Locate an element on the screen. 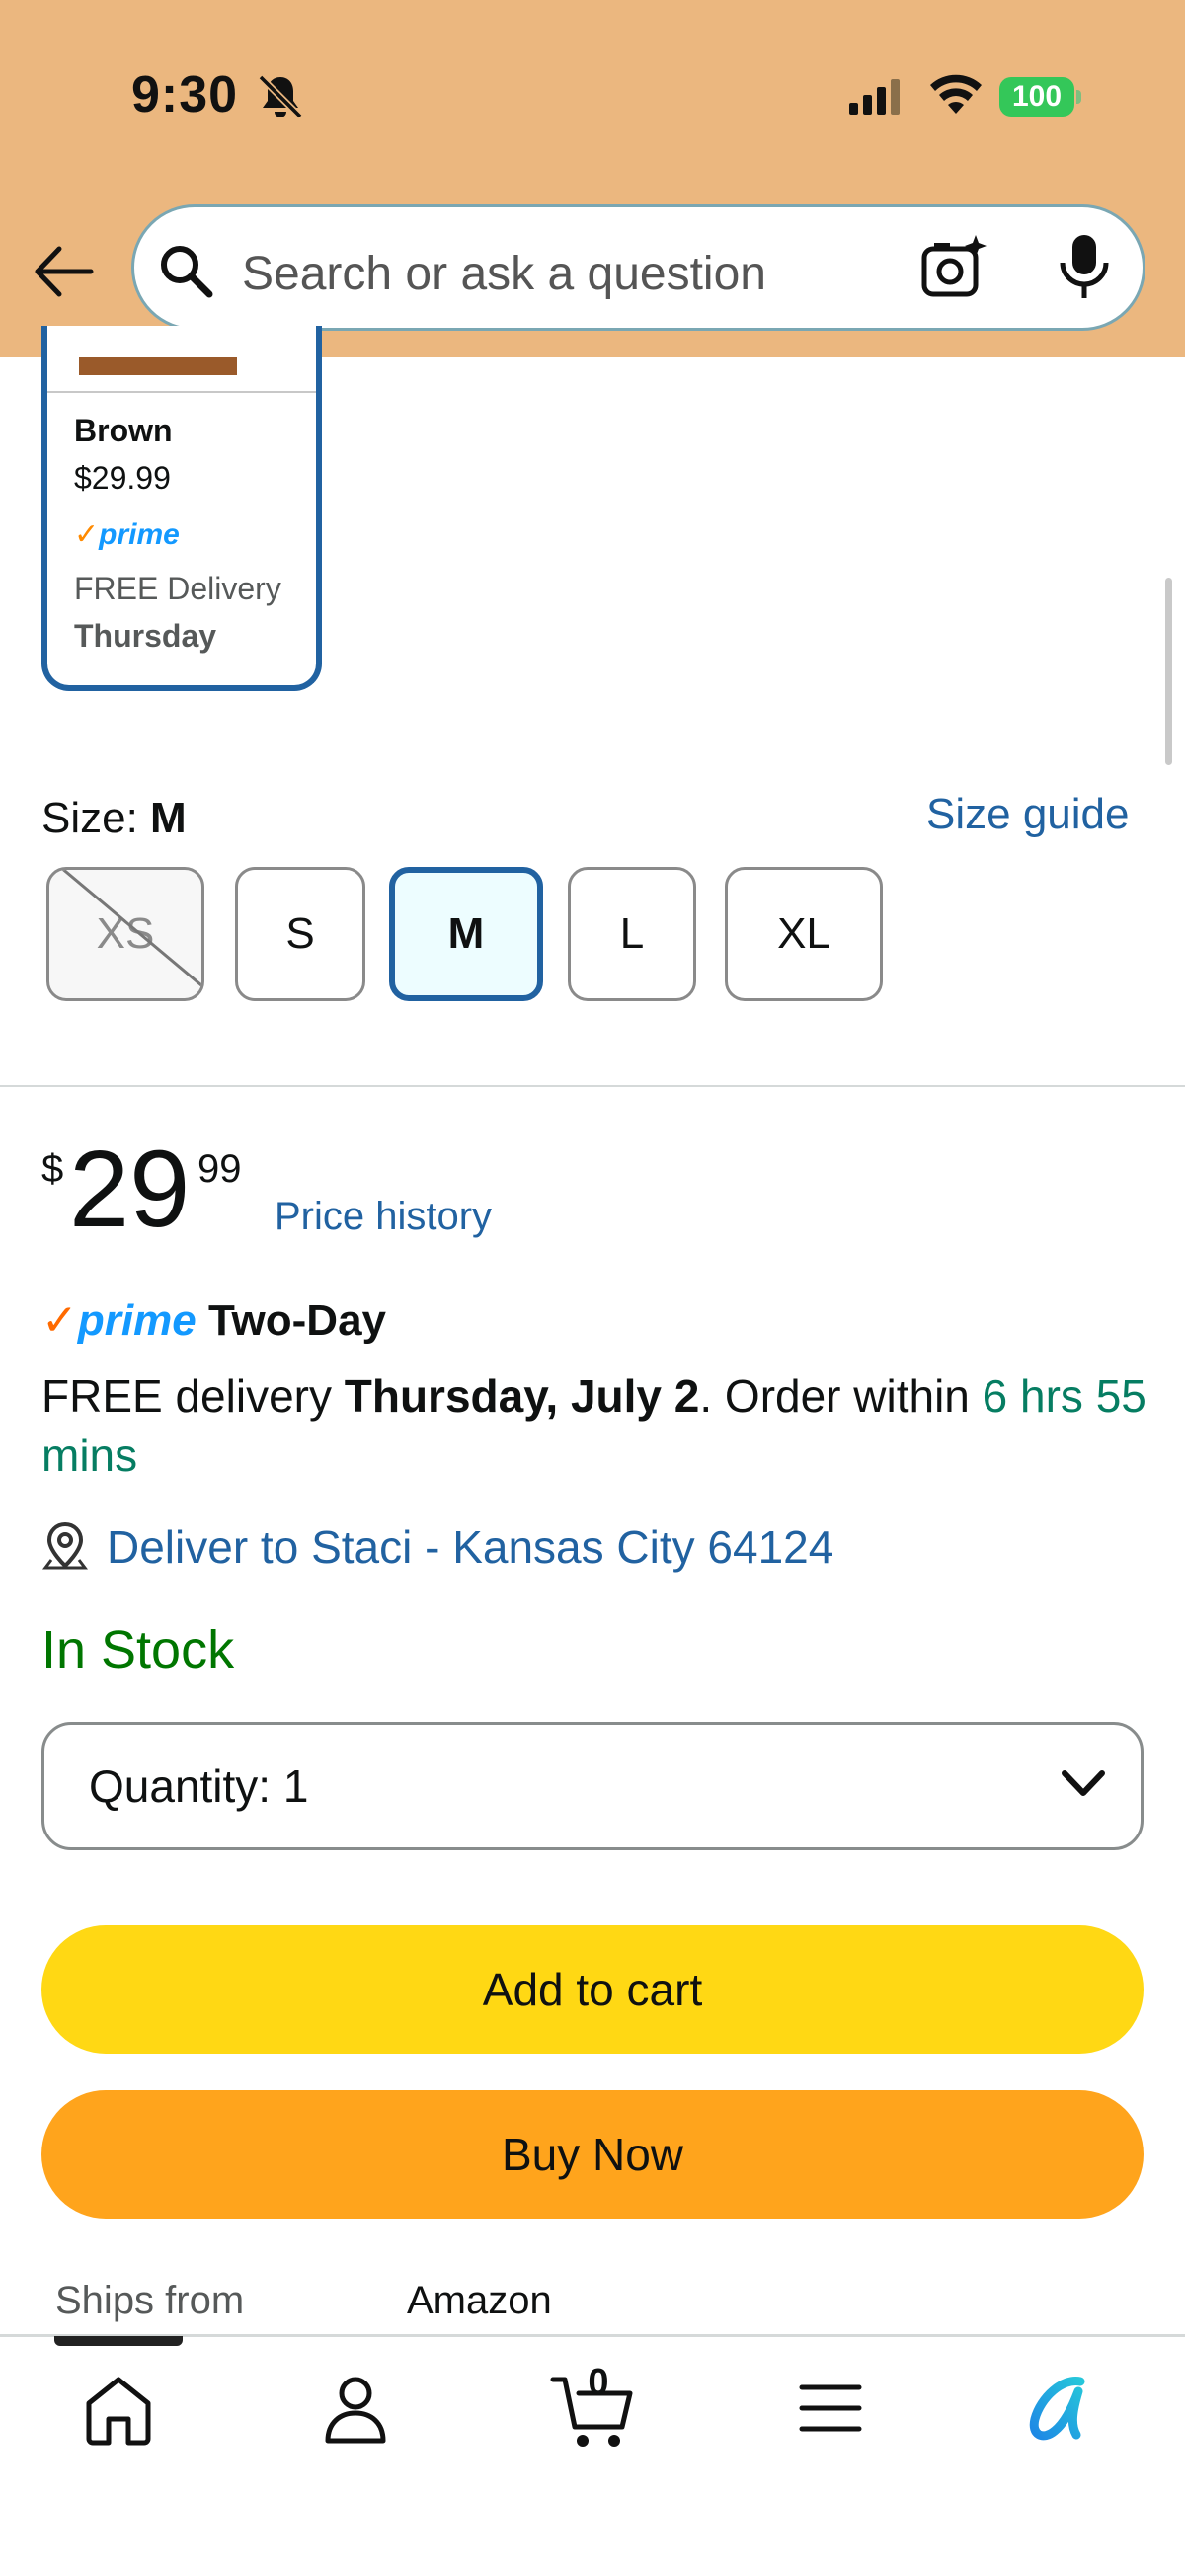 This screenshot has width=1185, height=2576. bell-slash-icon is located at coordinates (281, 96).